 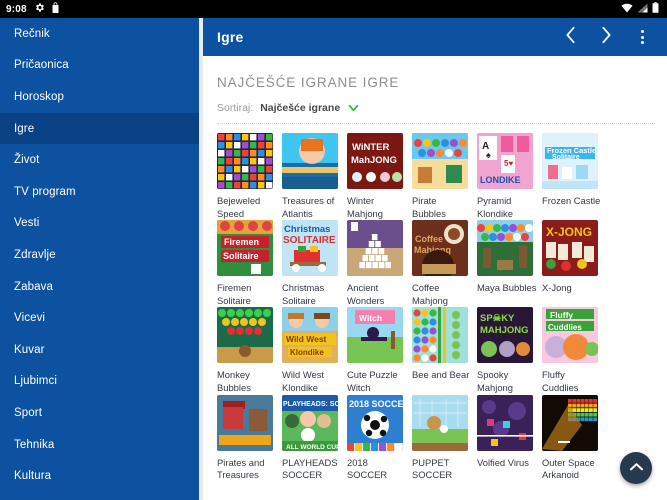 What do you see at coordinates (310, 404) in the screenshot?
I see `svg-text: PLAYHEADS: SOCC` at bounding box center [310, 404].